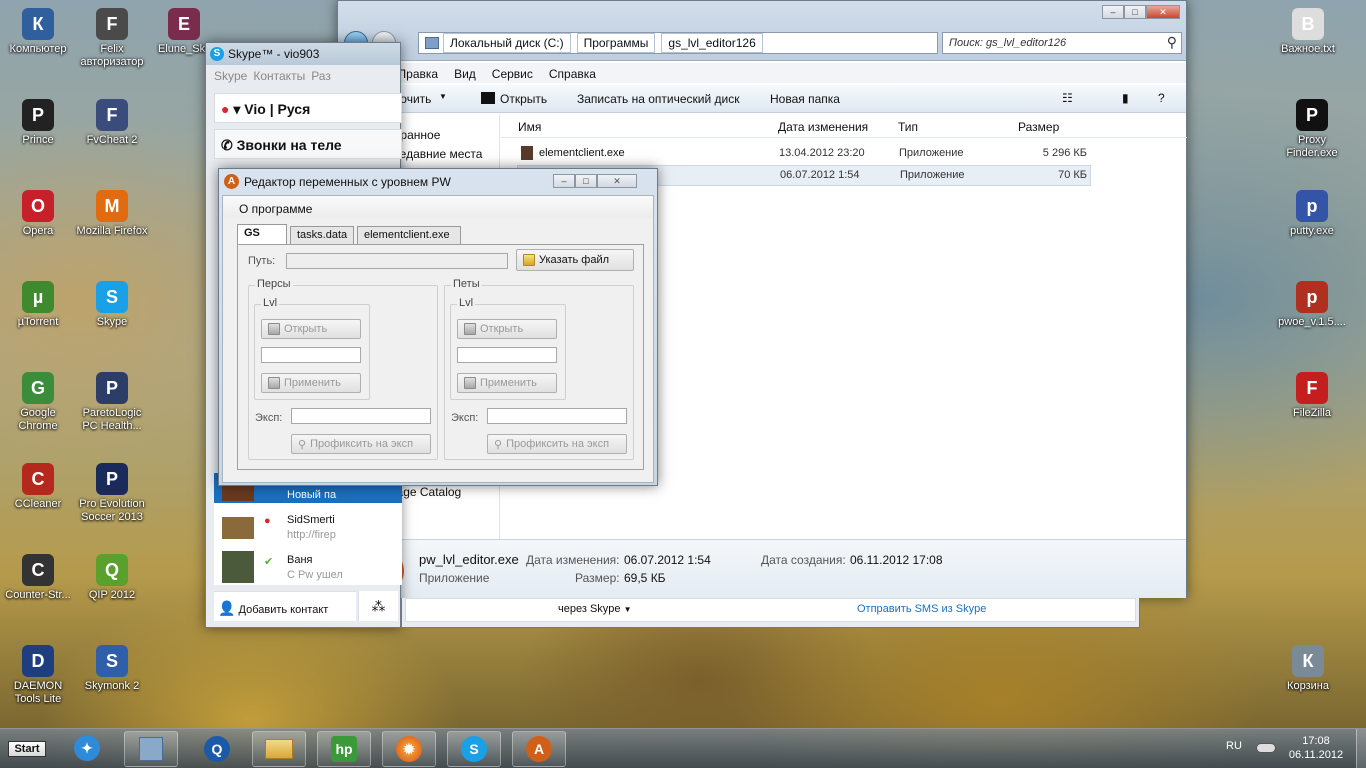 This screenshot has width=1366, height=768. I want to click on clock: 17:08 06.11.2012, so click(1316, 748).